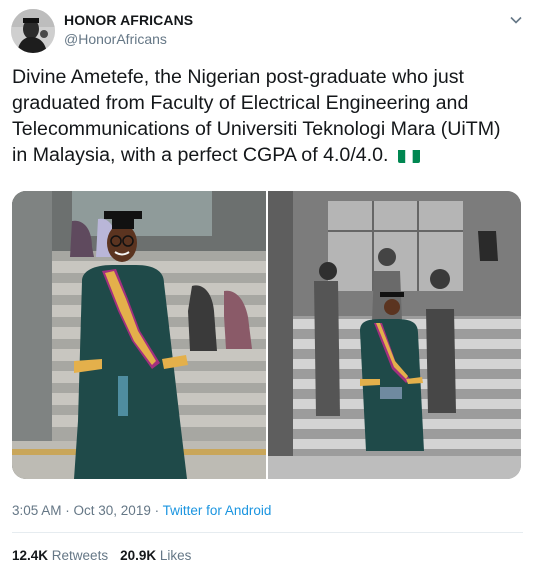 The image size is (535, 575). Describe the element at coordinates (408, 155) in the screenshot. I see `nigeria-flag-icon` at that location.